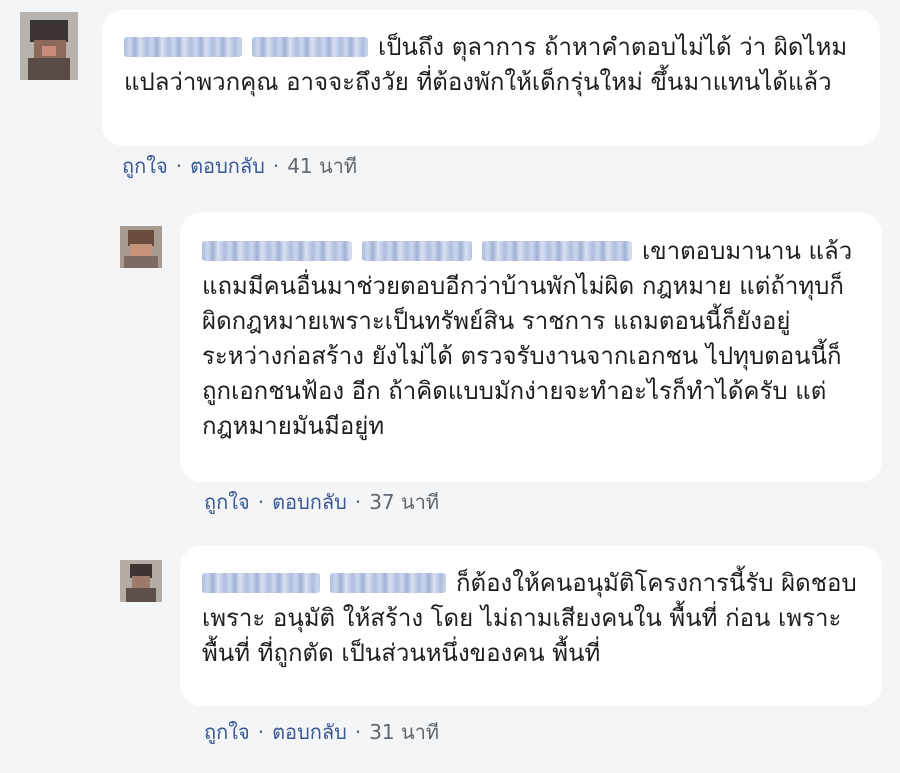 The height and width of the screenshot is (773, 900). What do you see at coordinates (404, 732) in the screenshot?
I see `timestamp: 31 นาที` at bounding box center [404, 732].